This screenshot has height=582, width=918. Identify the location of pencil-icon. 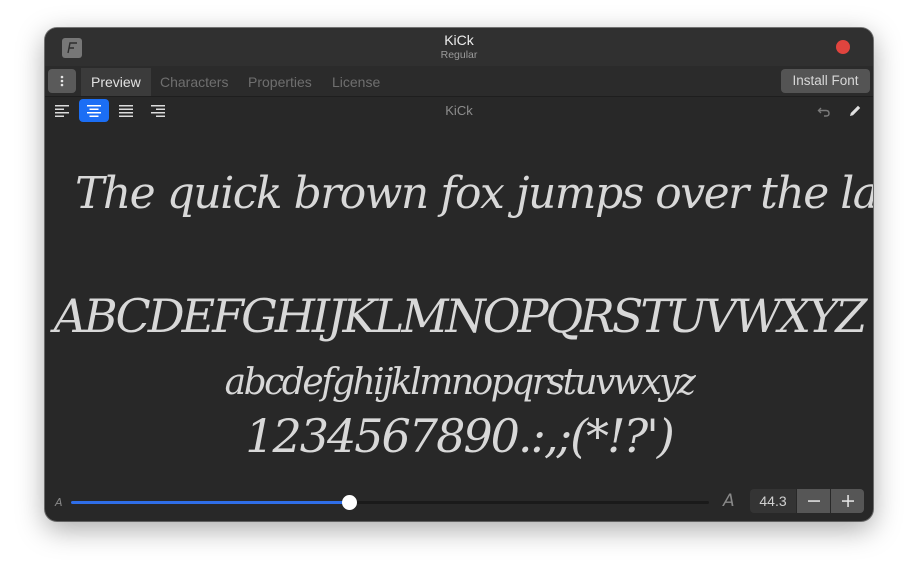
(855, 110).